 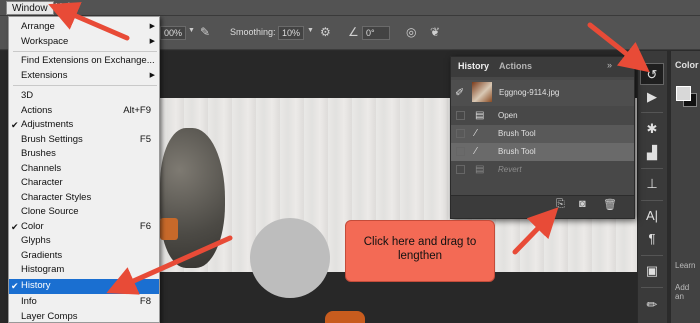 What do you see at coordinates (652, 184) in the screenshot?
I see `clone-stamp-icon: ⊥` at bounding box center [652, 184].